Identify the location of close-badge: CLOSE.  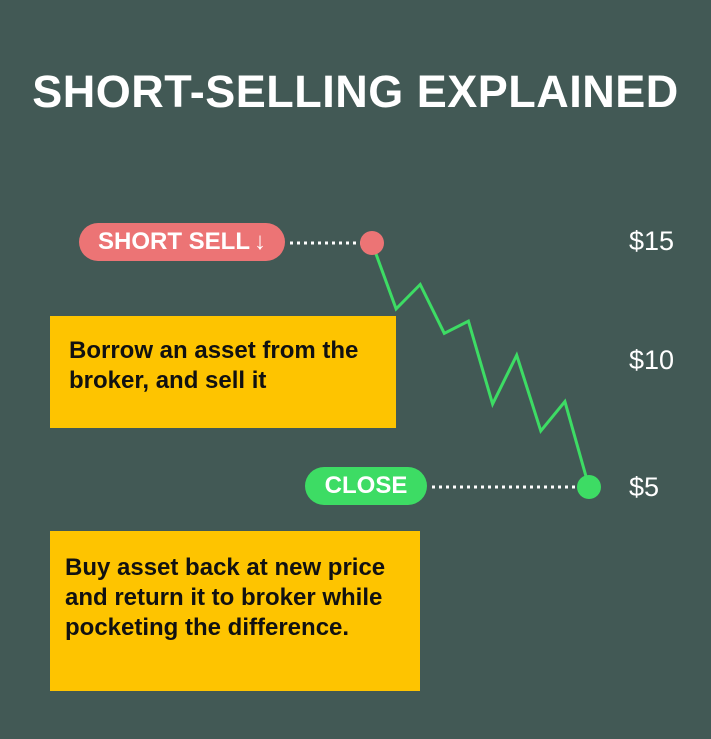
(366, 486).